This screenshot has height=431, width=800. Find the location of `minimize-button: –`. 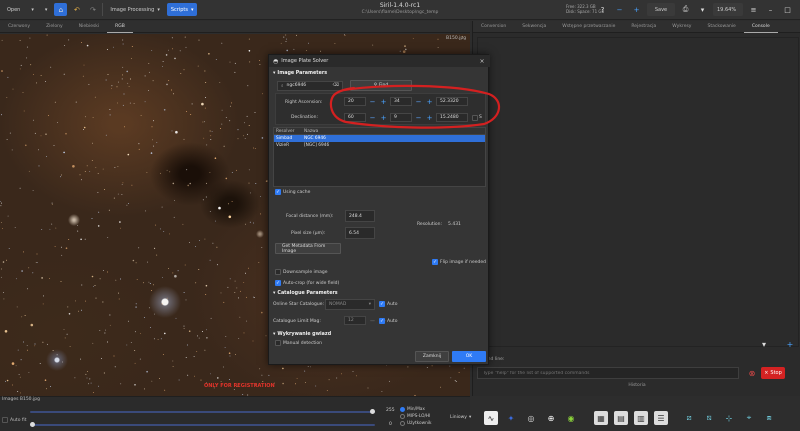

minimize-button: – is located at coordinates (770, 9).